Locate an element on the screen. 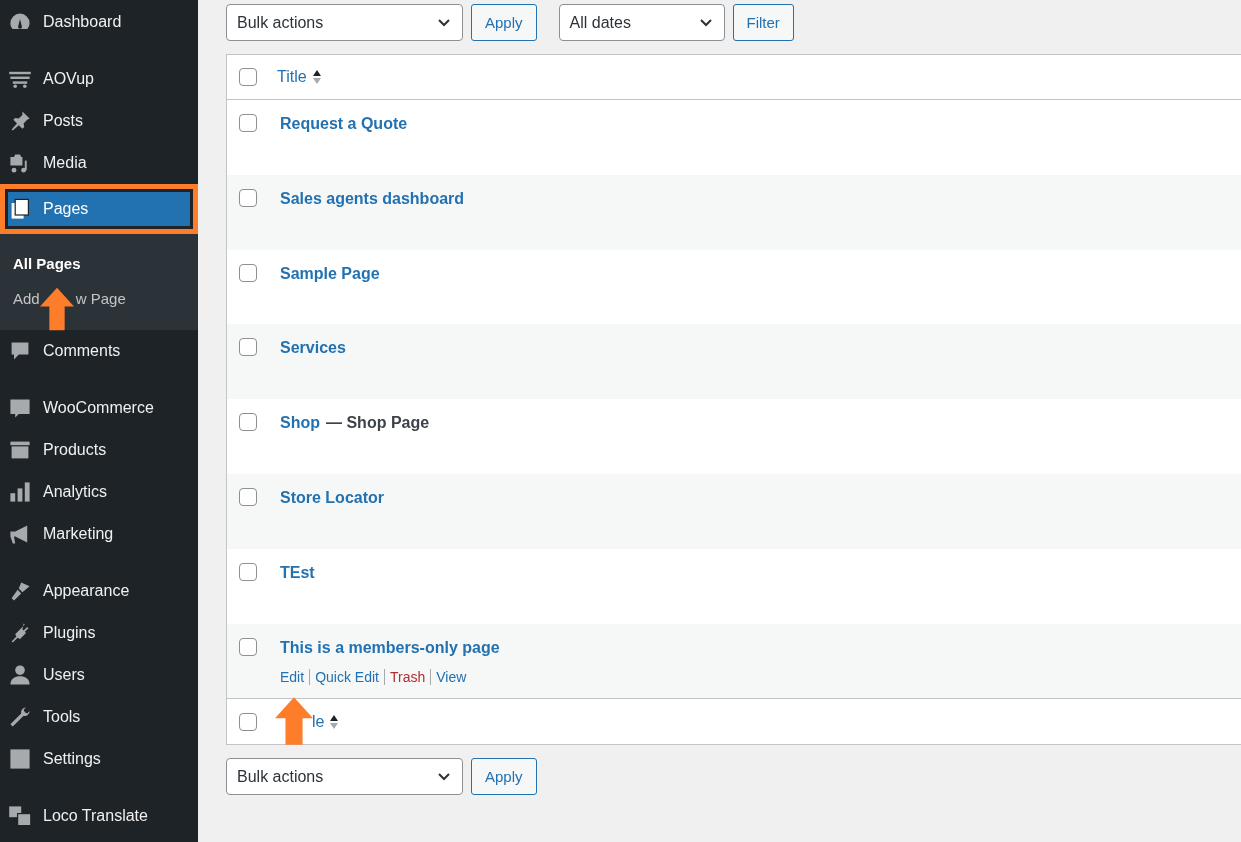 This screenshot has height=842, width=1241. sidebar-item: Marketing is located at coordinates (99, 534).